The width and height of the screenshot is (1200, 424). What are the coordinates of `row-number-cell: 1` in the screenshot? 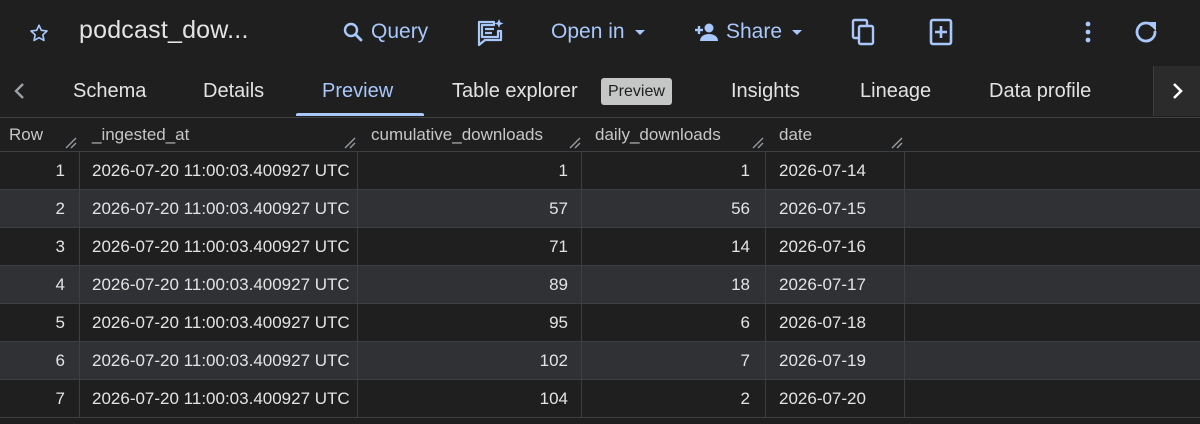 It's located at (60, 170).